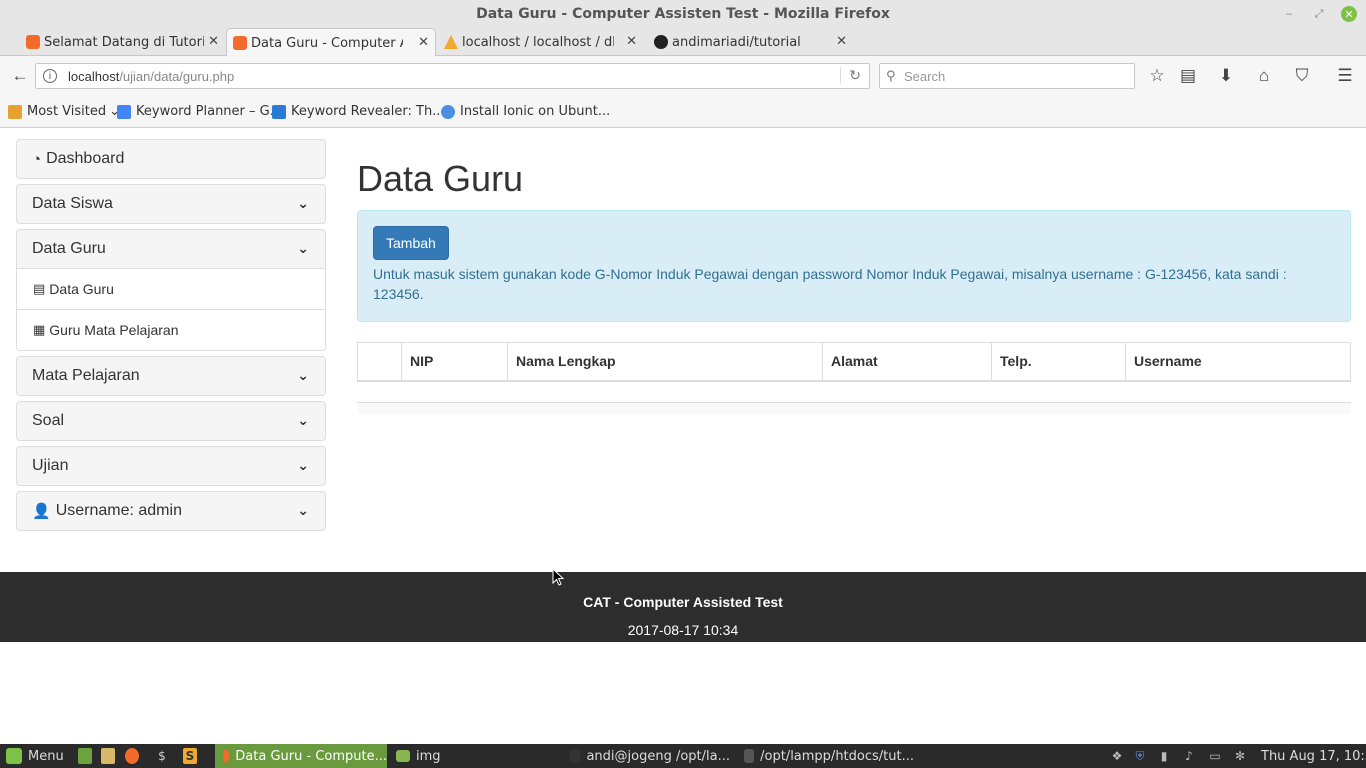 The image size is (1366, 768). I want to click on data-guru-heading: Data Guru ⌄, so click(171, 249).